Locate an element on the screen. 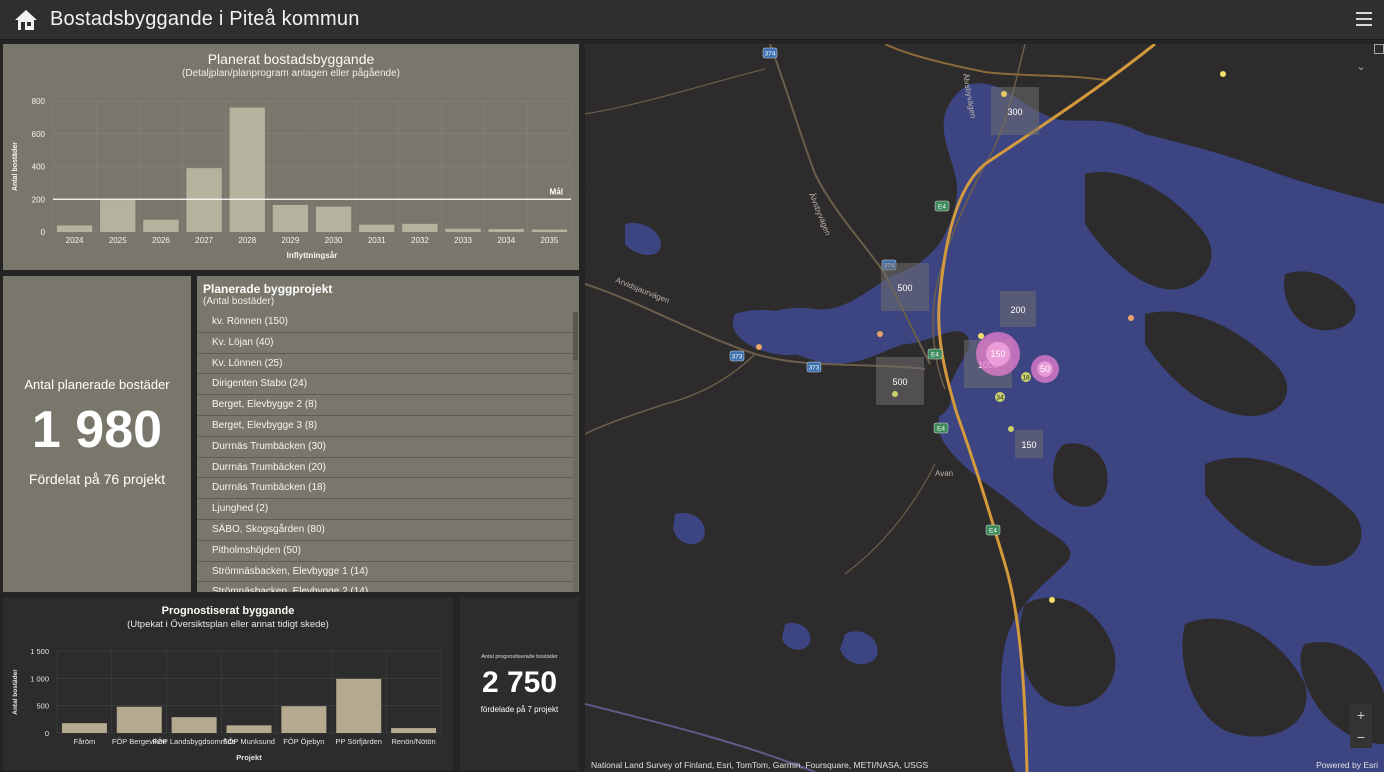 The image size is (1384, 772). app-header: Bostadsbyggande i Piteå kommun is located at coordinates (692, 20).